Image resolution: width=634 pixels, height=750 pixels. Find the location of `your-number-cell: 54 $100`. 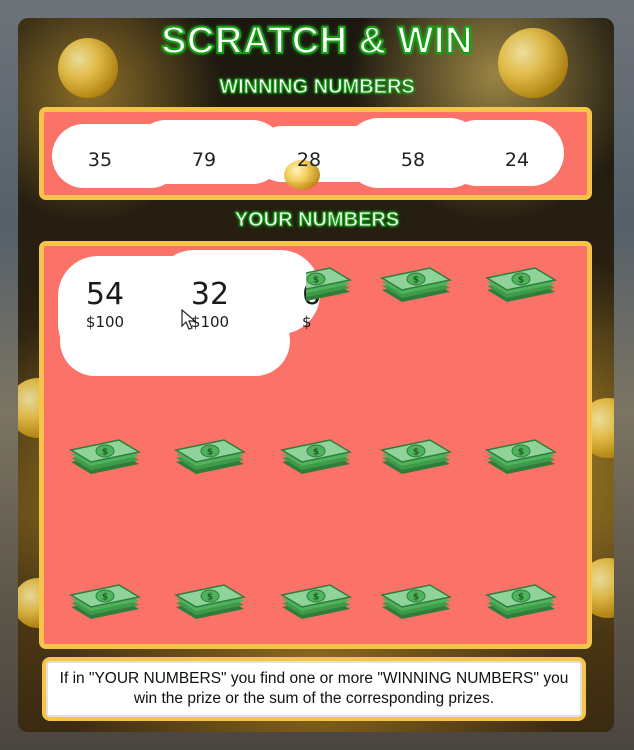

your-number-cell: 54 $100 is located at coordinates (105, 305).